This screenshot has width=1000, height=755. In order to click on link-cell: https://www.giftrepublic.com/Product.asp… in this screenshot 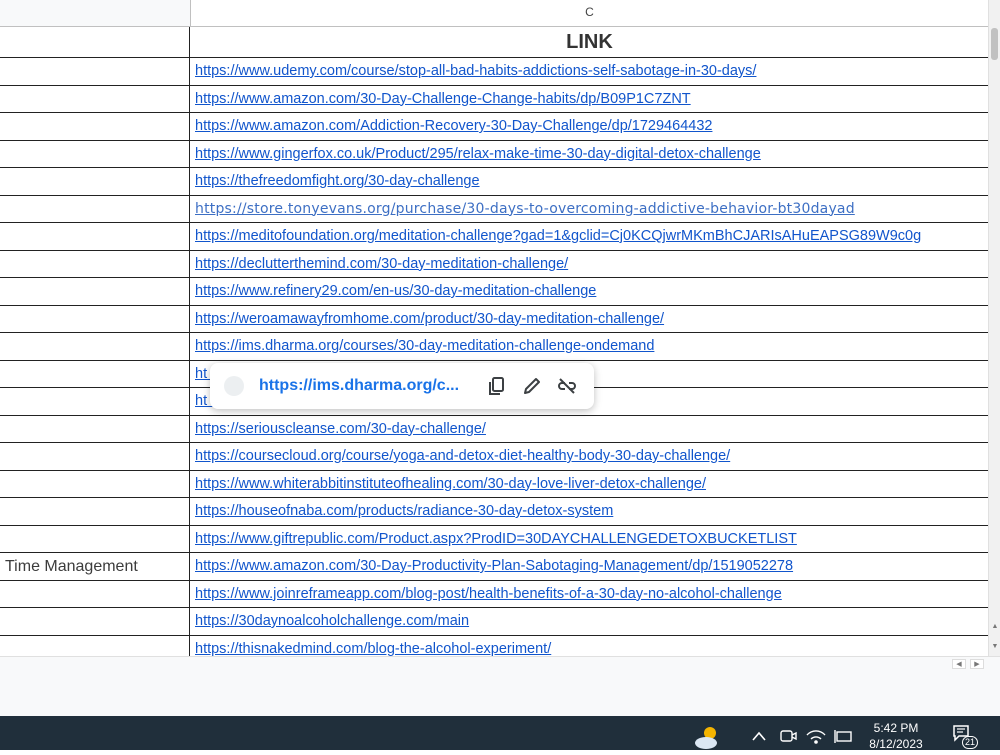, I will do `click(589, 539)`.